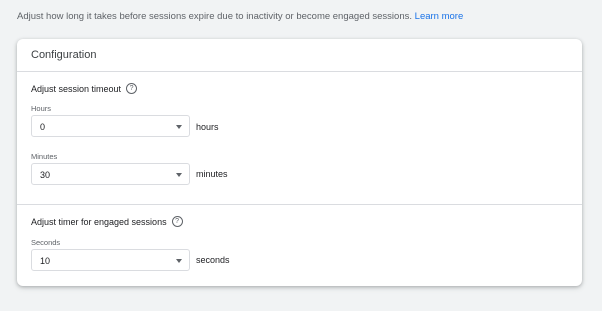 The image size is (602, 311). I want to click on minutes-value: 30, so click(45, 175).